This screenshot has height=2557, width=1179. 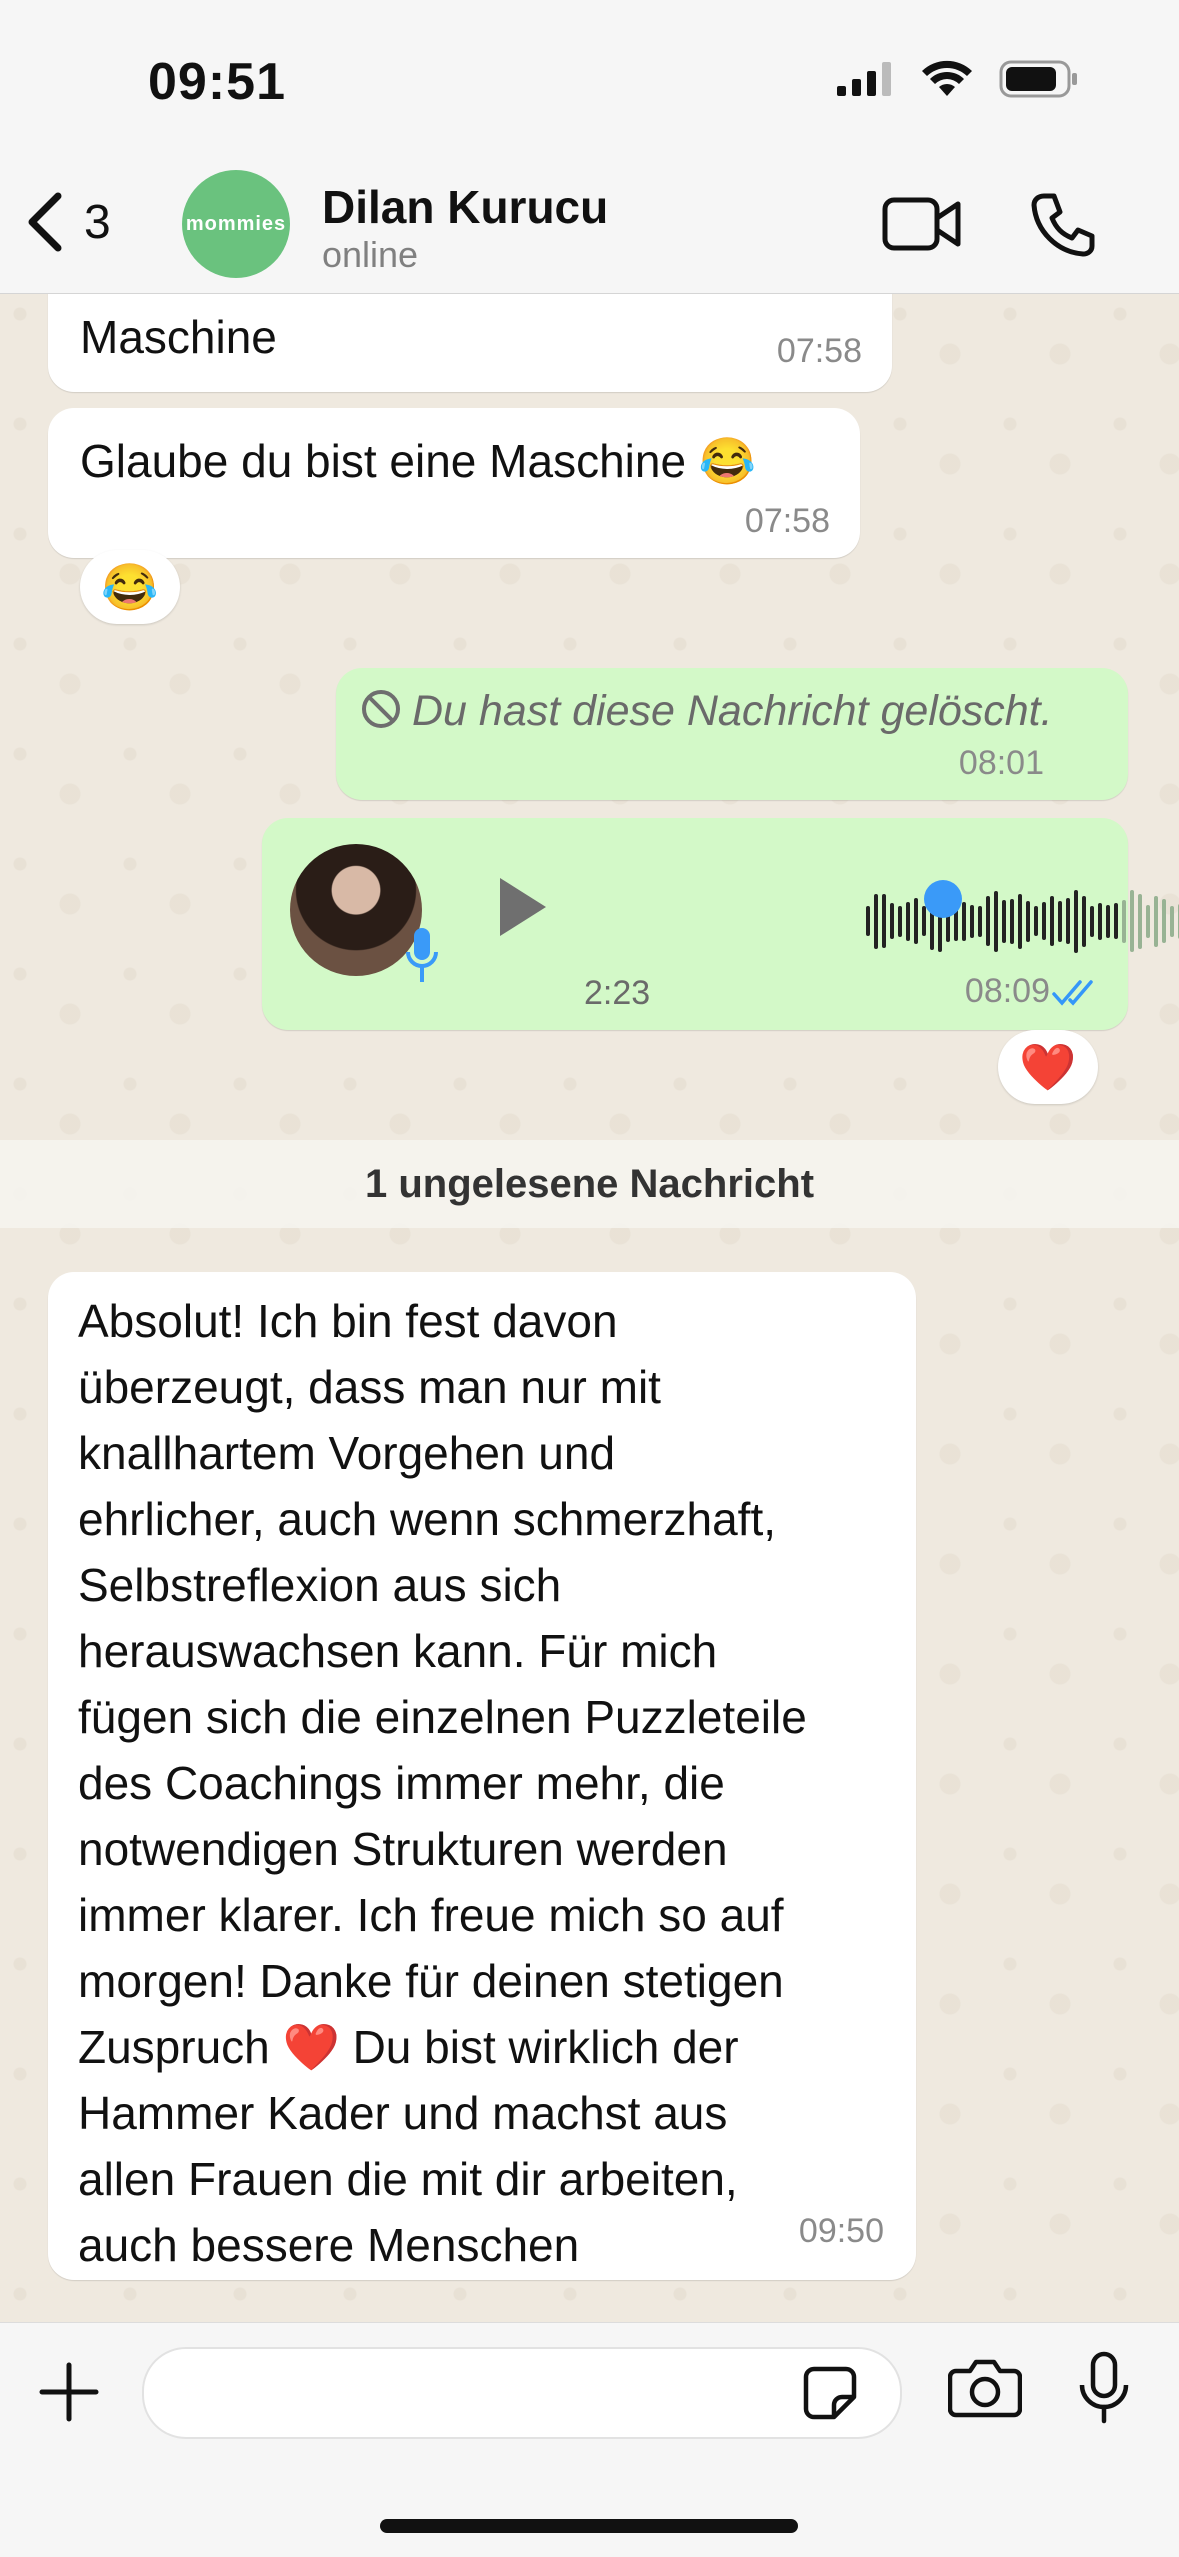 What do you see at coordinates (589, 80) in the screenshot?
I see `status-bar: 09:51` at bounding box center [589, 80].